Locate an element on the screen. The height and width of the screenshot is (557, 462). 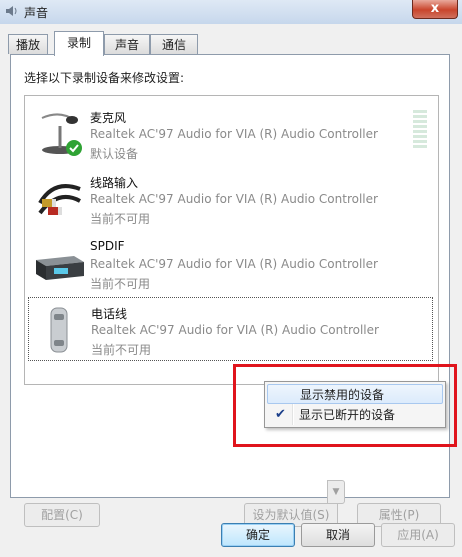
device-name: 电话线 is located at coordinates (109, 314).